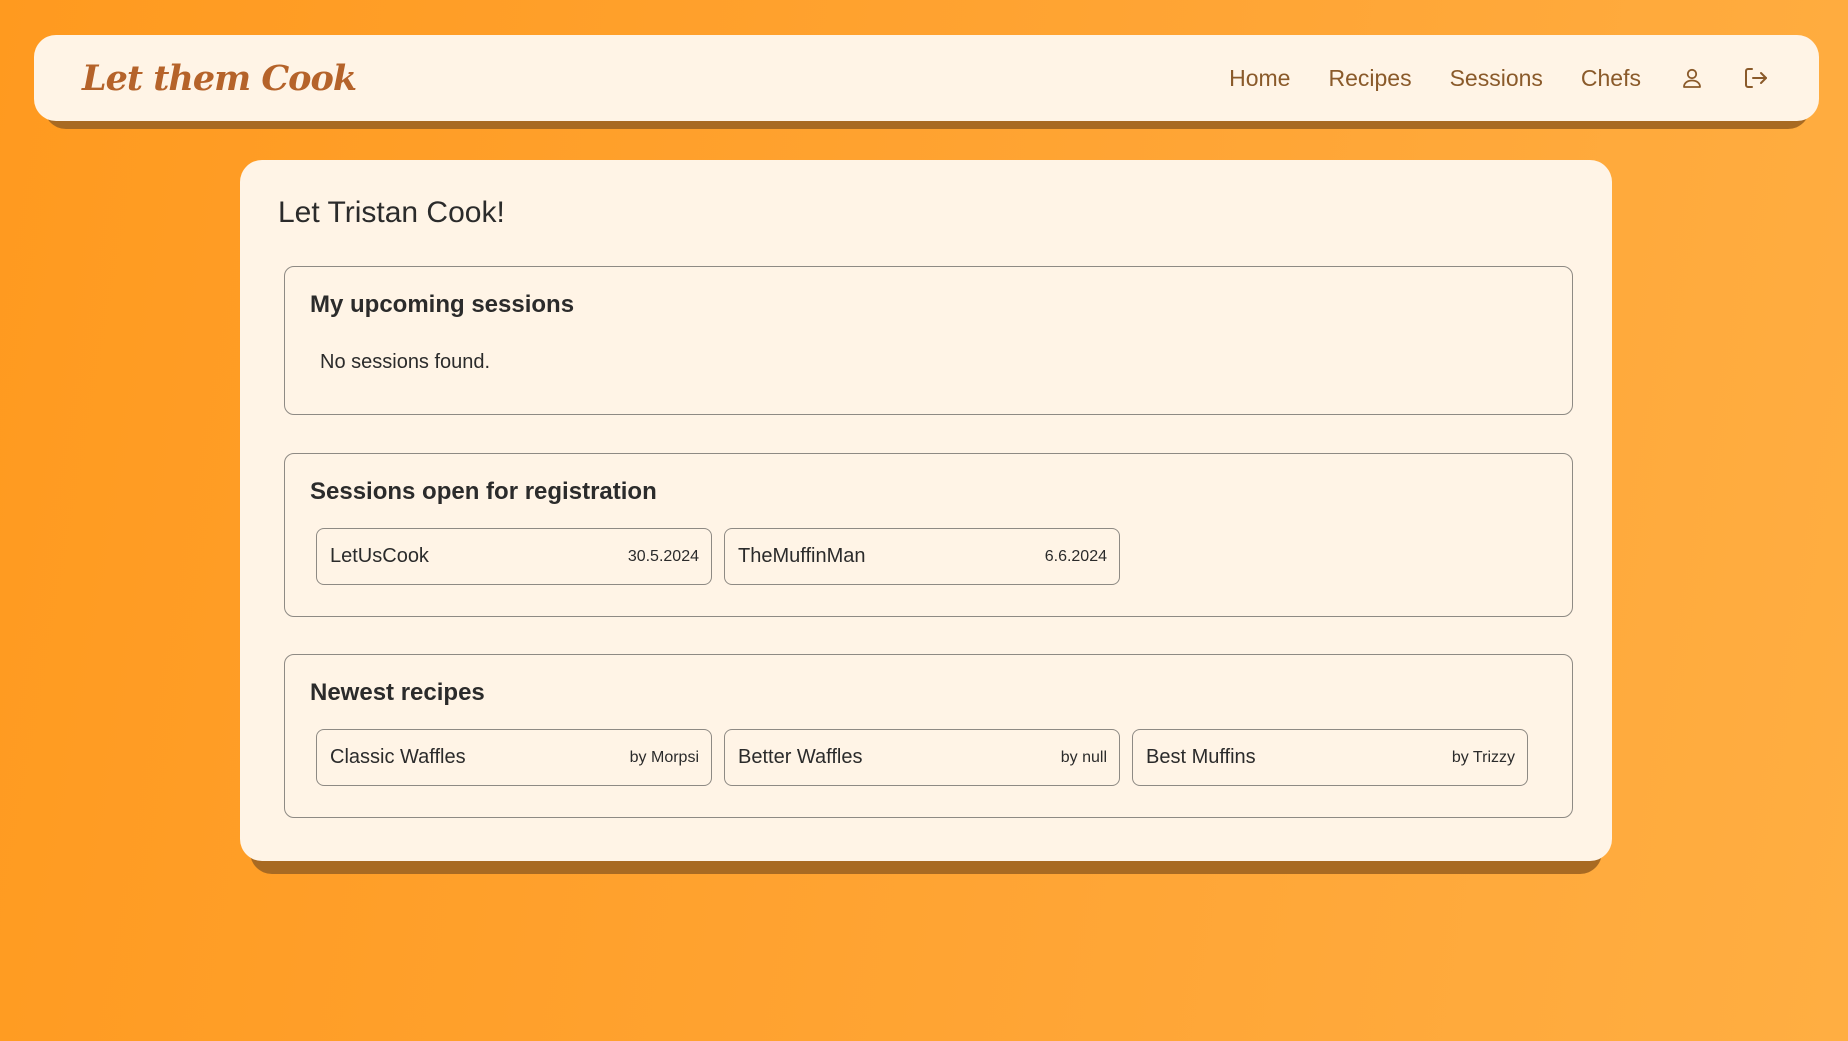  What do you see at coordinates (514, 556) in the screenshot?
I see `session-card: LetUsCook 30.5.2024` at bounding box center [514, 556].